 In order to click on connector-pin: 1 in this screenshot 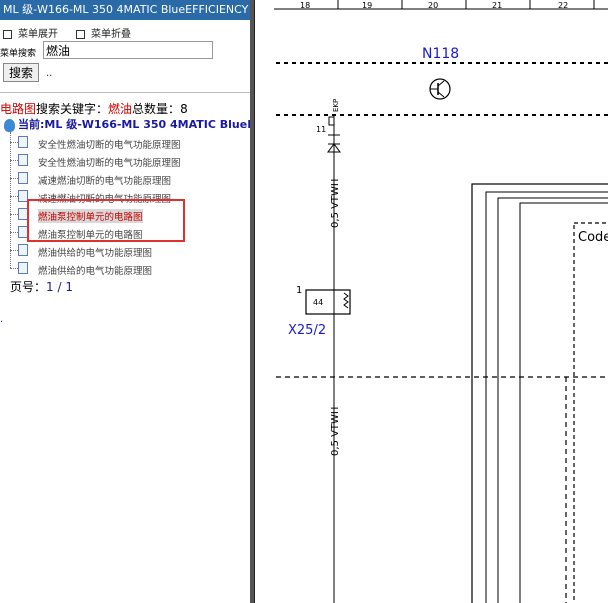, I will do `click(299, 290)`.